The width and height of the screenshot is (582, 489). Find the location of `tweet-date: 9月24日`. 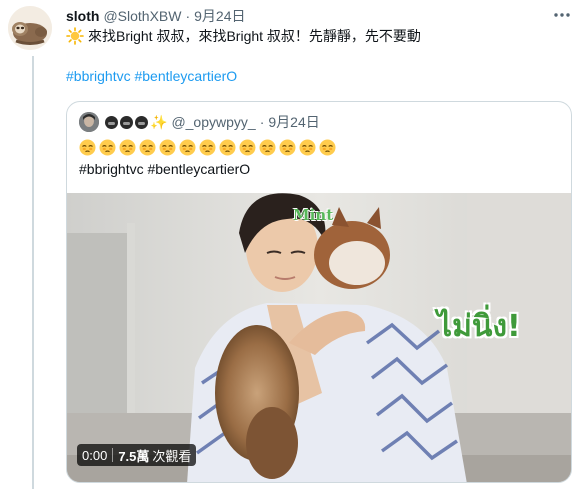

tweet-date: 9月24日 is located at coordinates (219, 16).